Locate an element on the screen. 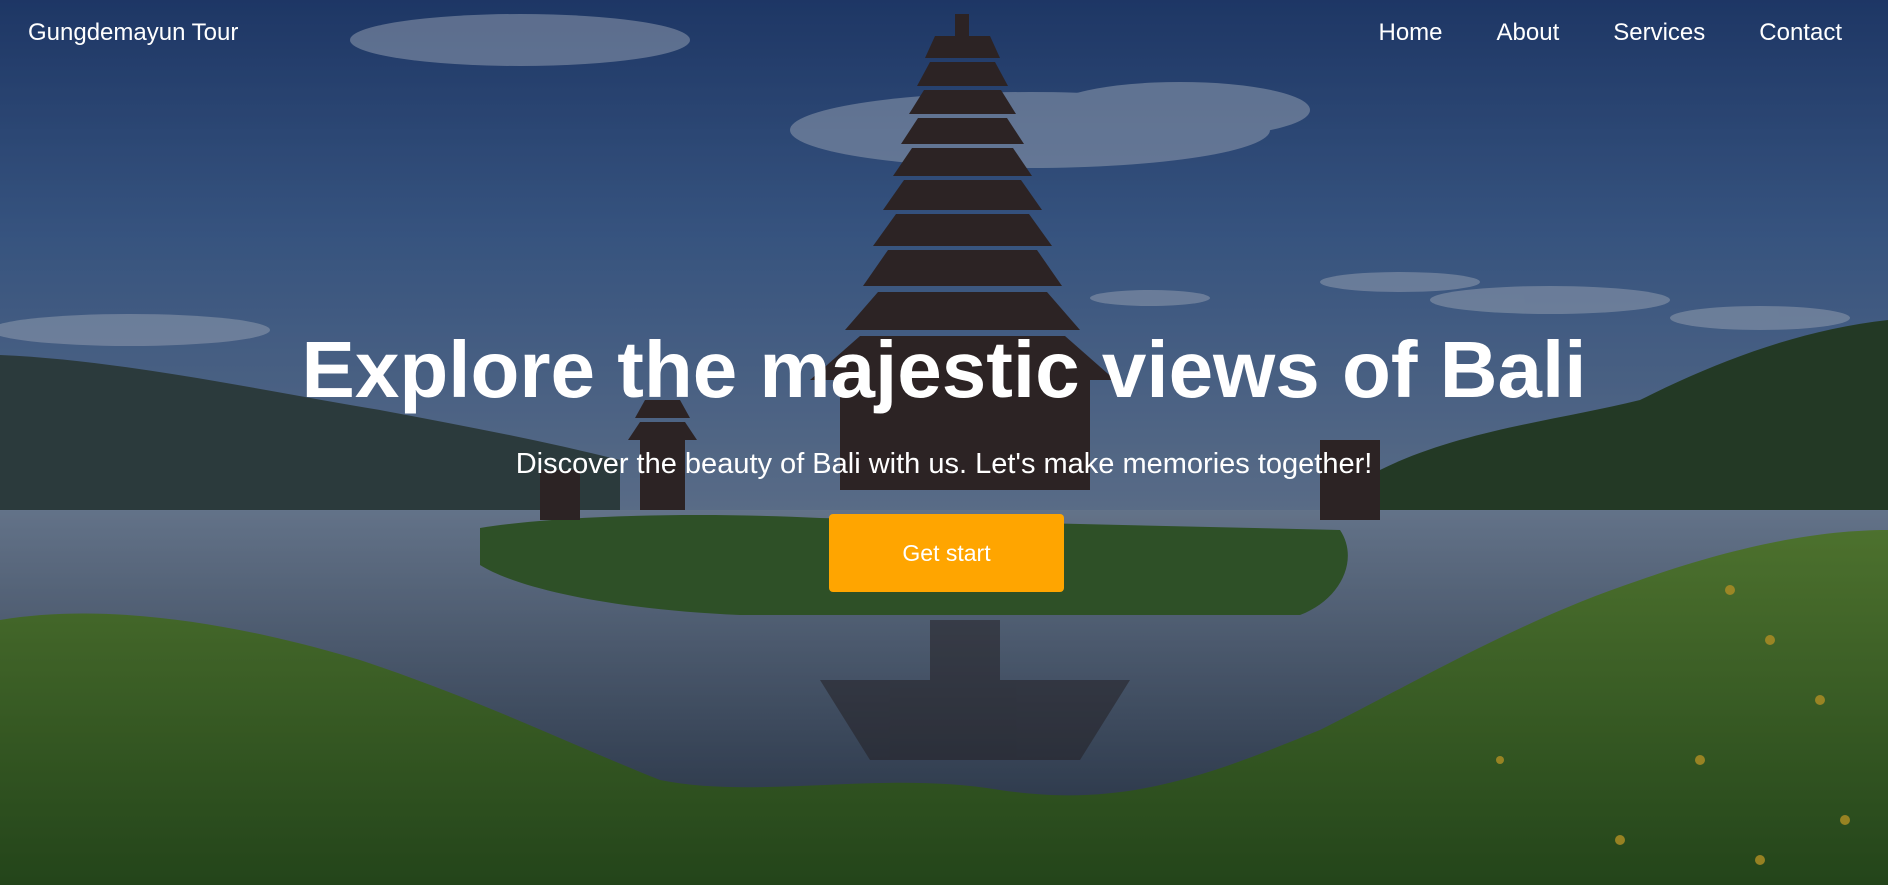 The width and height of the screenshot is (1888, 885). get-start-button: Get start is located at coordinates (946, 553).